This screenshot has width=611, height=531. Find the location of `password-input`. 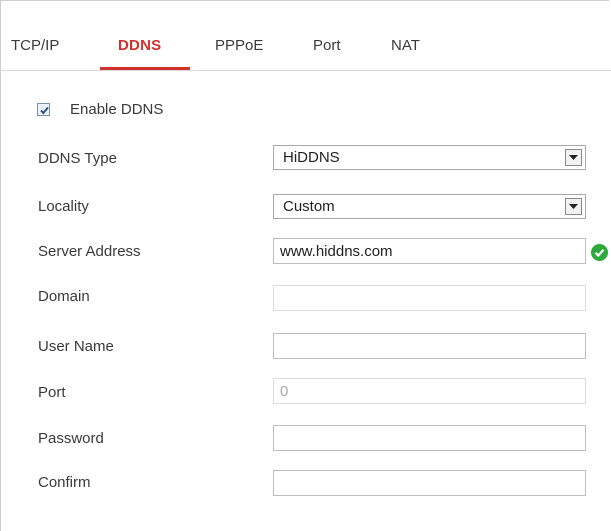

password-input is located at coordinates (429, 438).